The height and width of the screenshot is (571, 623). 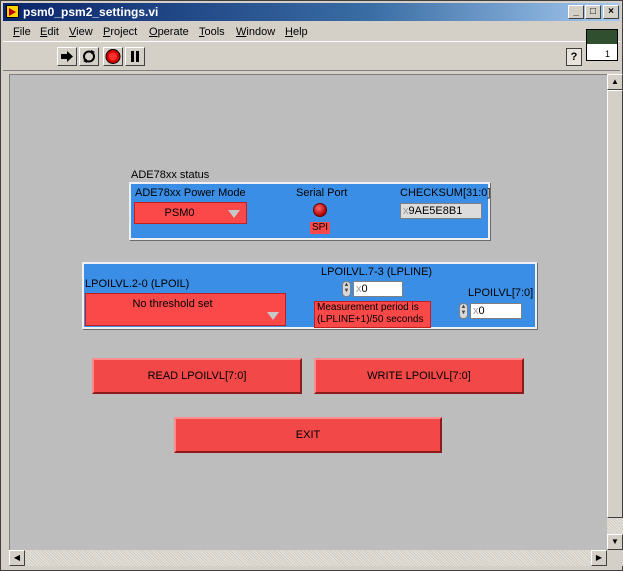 I want to click on vertical-scrollbar: ▲ ▼, so click(x=615, y=312).